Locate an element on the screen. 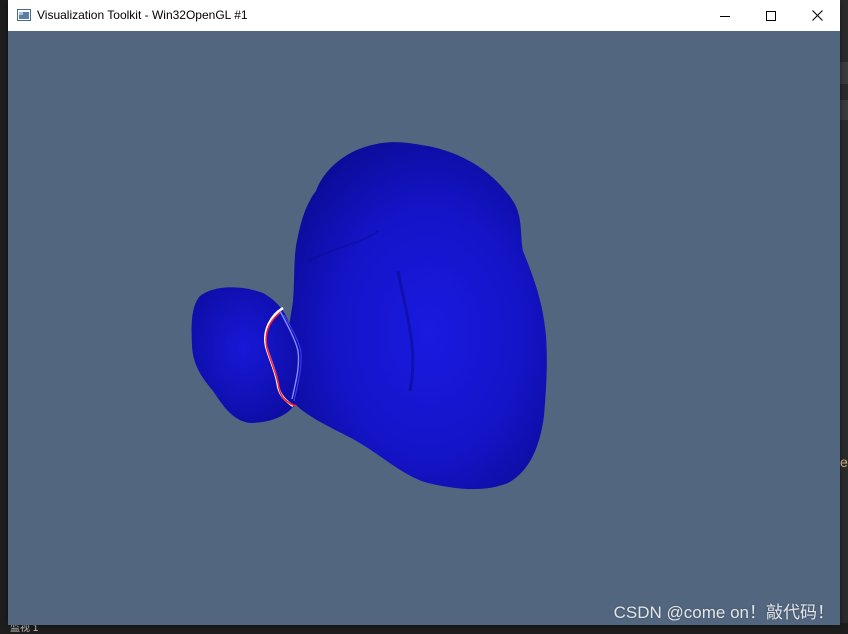  background-app-edge is located at coordinates (844, 316).